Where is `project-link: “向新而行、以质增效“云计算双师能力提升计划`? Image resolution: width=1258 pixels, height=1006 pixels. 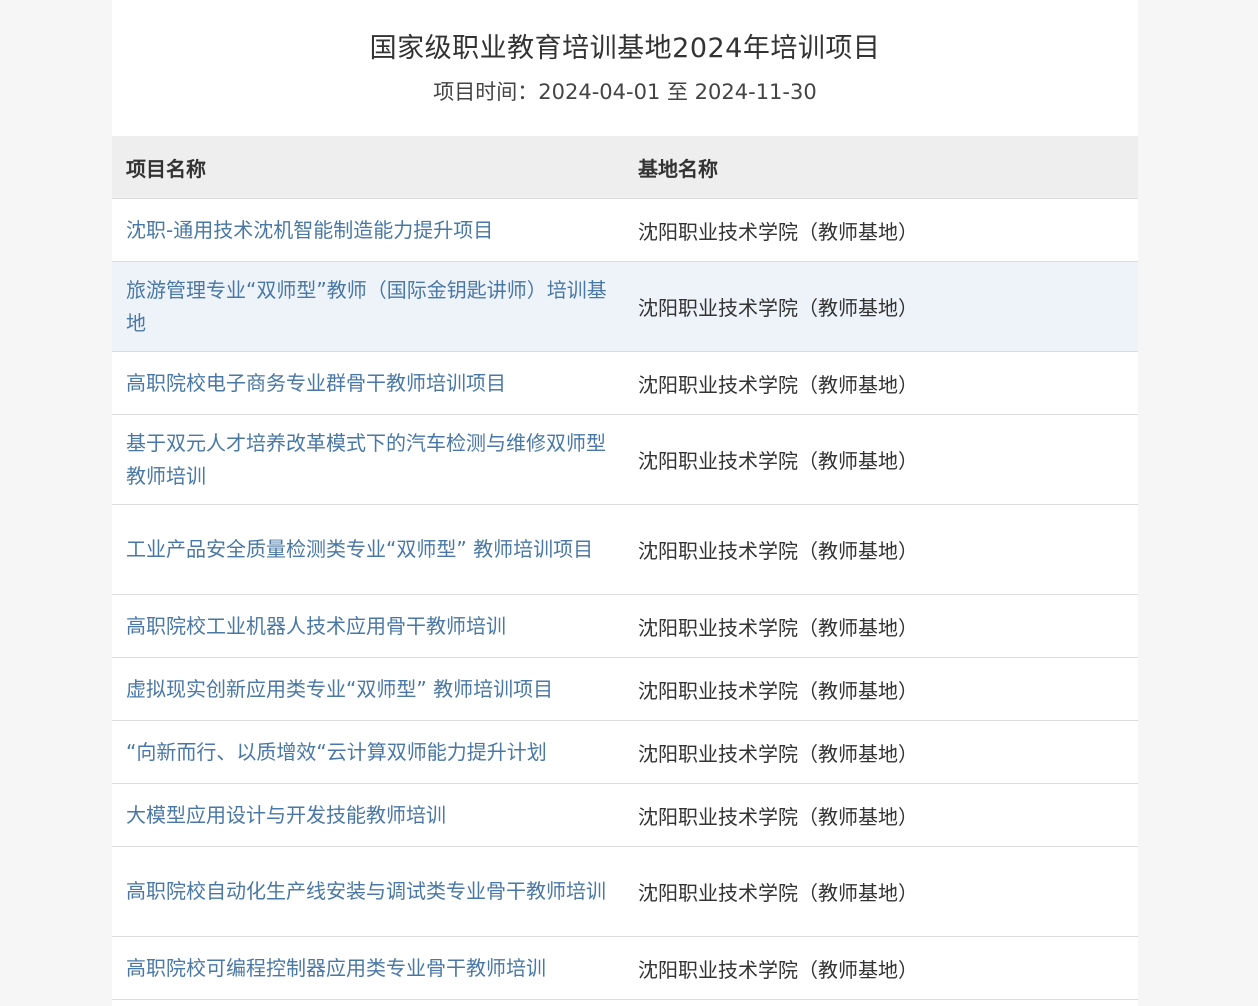 project-link: “向新而行、以质增效“云计算双师能力提升计划 is located at coordinates (368, 752).